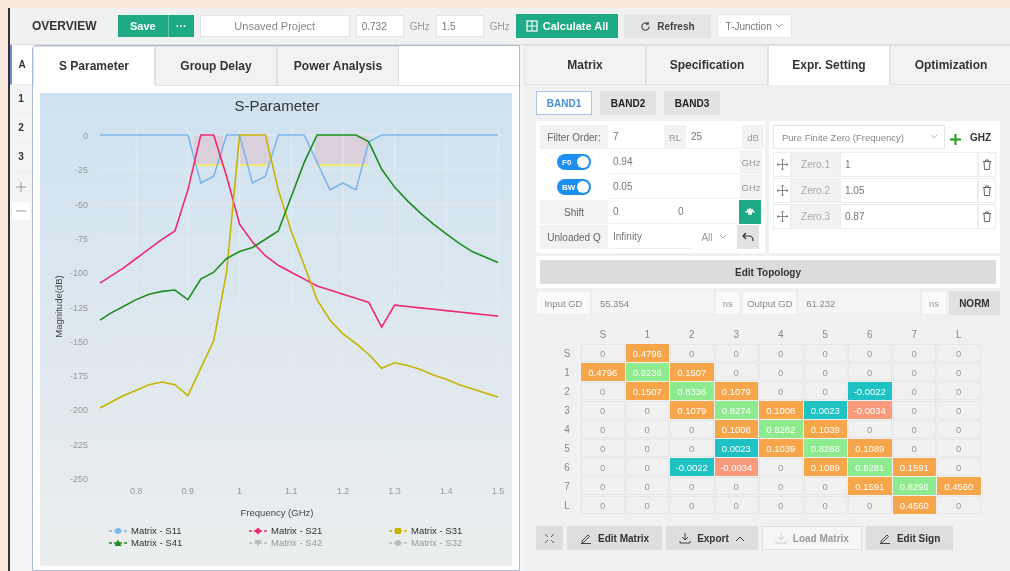  I want to click on matrix-cell: 0.0023, so click(825, 410).